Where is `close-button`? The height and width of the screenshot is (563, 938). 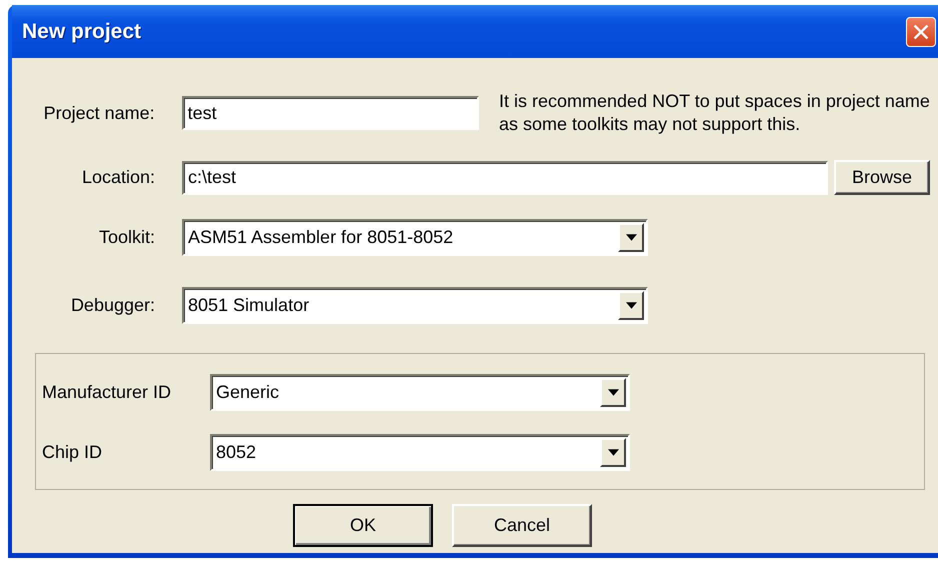 close-button is located at coordinates (921, 31).